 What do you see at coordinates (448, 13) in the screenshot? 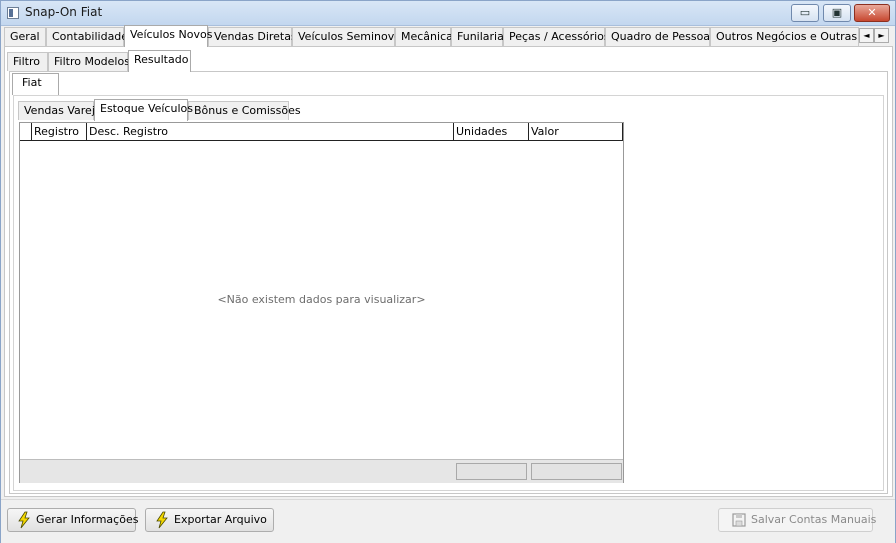
I see `title-bar: Snap-On Fiat ▭ ▣ ✕` at bounding box center [448, 13].